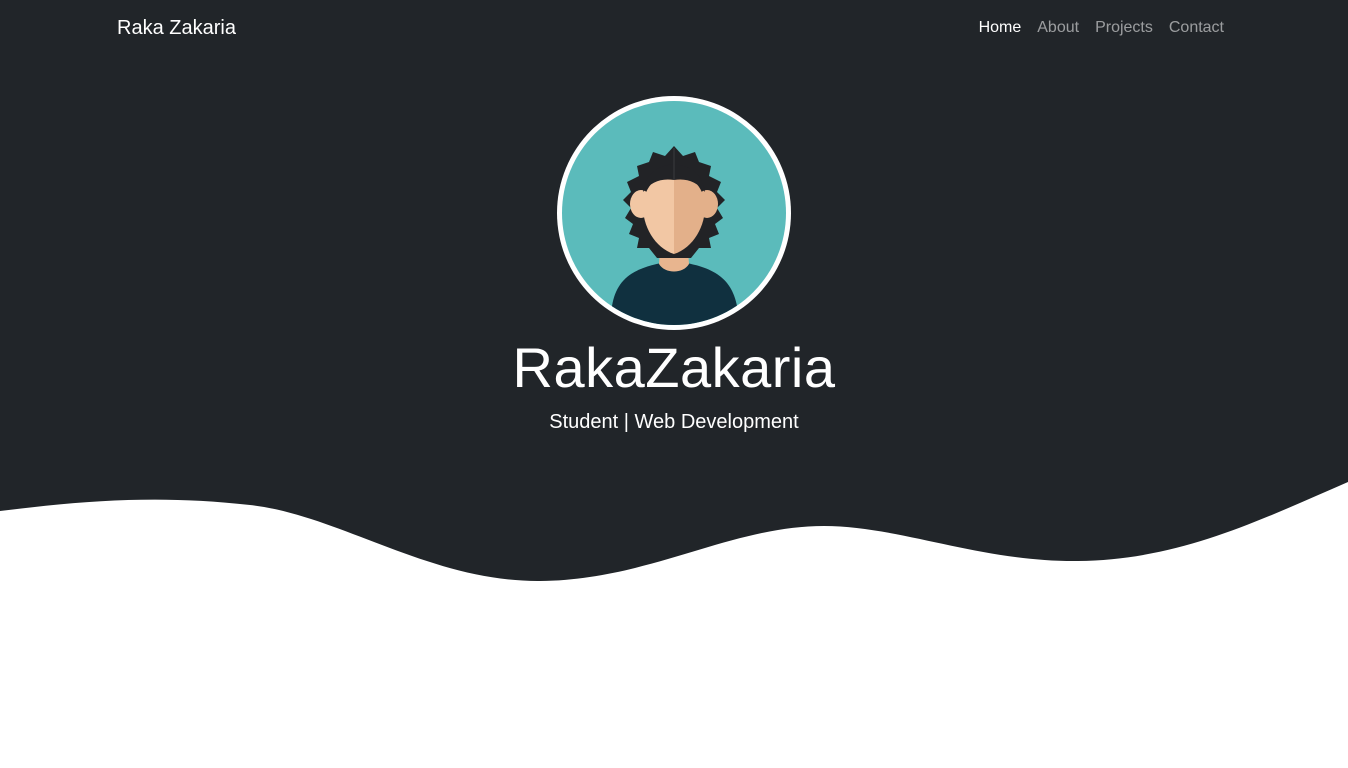  I want to click on avatar, so click(674, 213).